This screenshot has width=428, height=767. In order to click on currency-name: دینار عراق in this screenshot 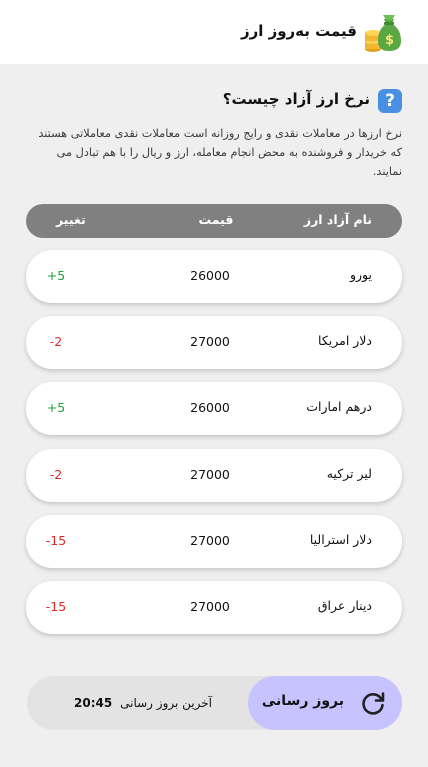, I will do `click(344, 605)`.